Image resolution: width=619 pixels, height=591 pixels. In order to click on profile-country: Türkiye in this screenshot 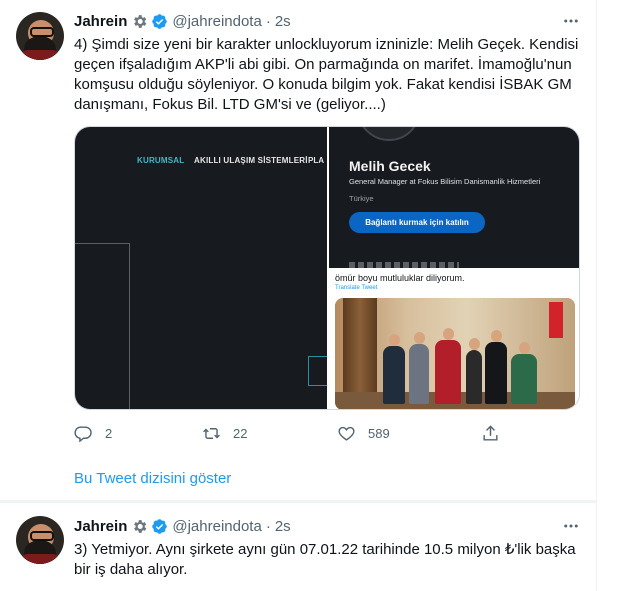, I will do `click(361, 198)`.